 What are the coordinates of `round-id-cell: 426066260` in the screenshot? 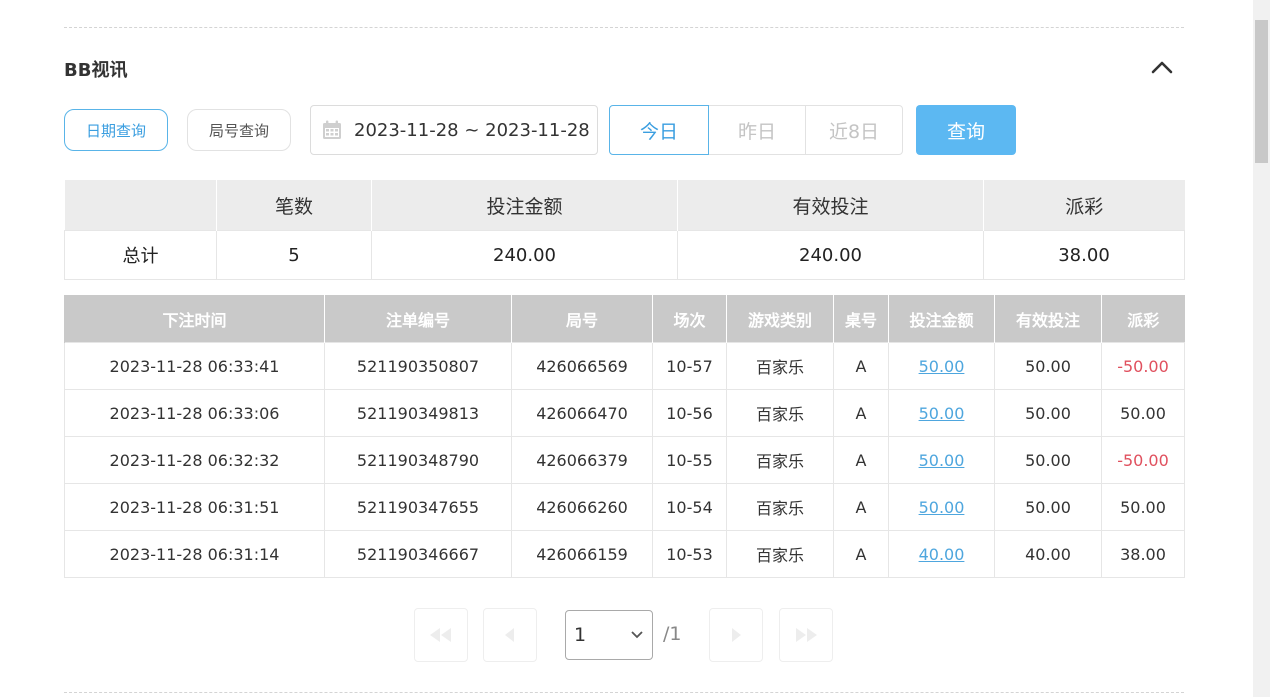 It's located at (582, 507).